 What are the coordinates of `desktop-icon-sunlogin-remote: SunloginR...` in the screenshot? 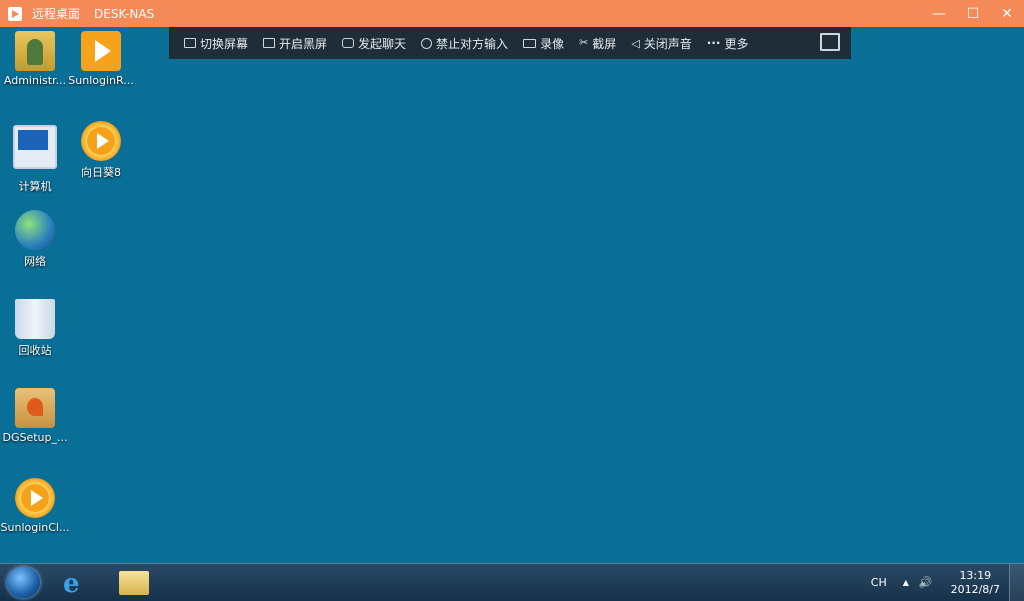 It's located at (101, 59).